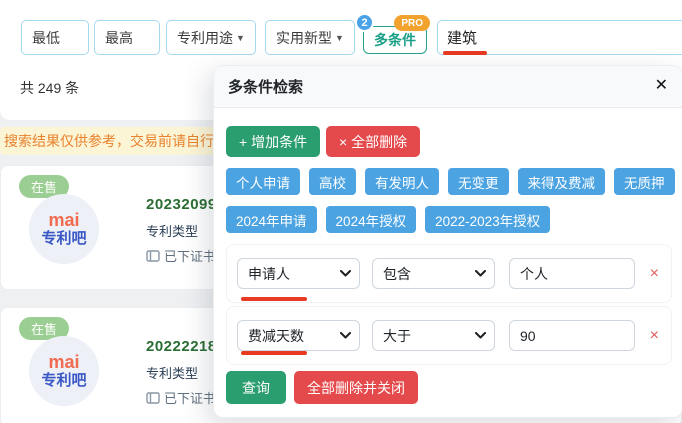 The height and width of the screenshot is (423, 682). I want to click on condition-field-value: 费减天数, so click(276, 335).